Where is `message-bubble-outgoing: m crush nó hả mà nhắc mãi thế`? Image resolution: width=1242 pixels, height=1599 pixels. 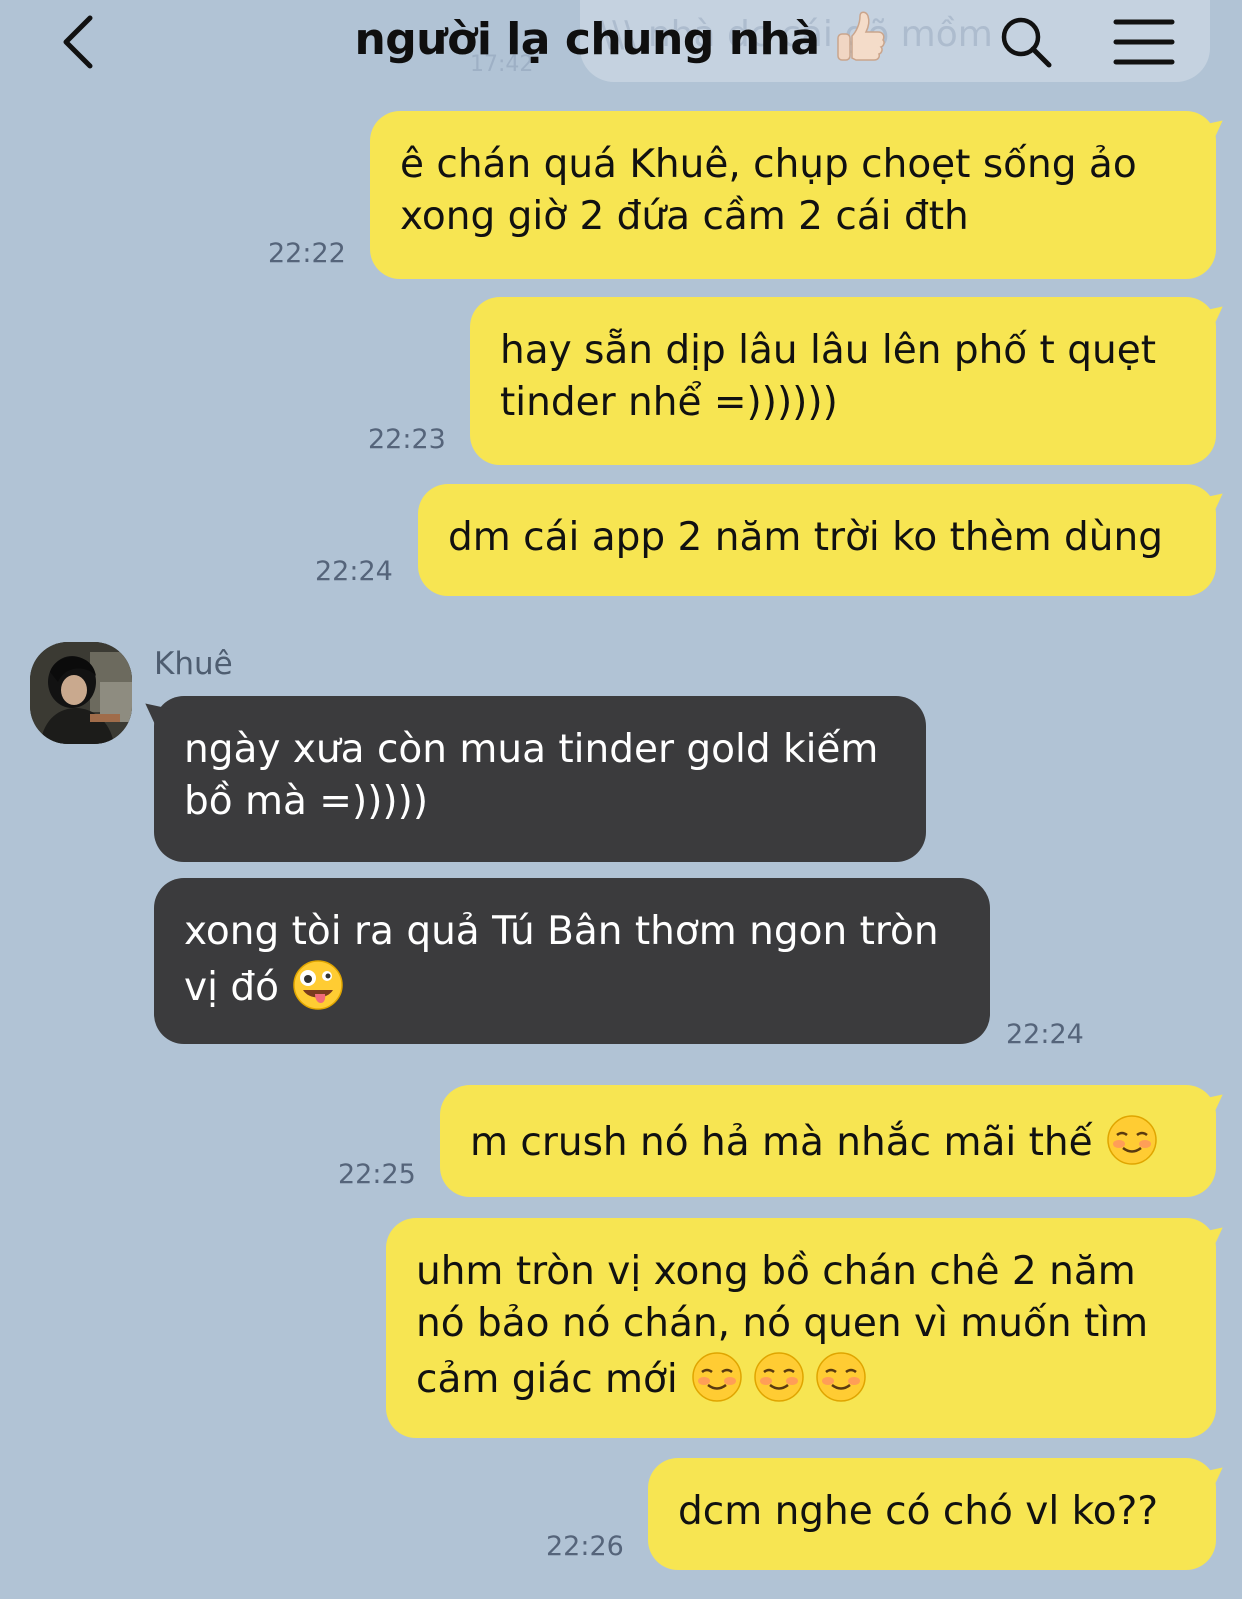 message-bubble-outgoing: m crush nó hả mà nhắc mãi thế is located at coordinates (835, 1141).